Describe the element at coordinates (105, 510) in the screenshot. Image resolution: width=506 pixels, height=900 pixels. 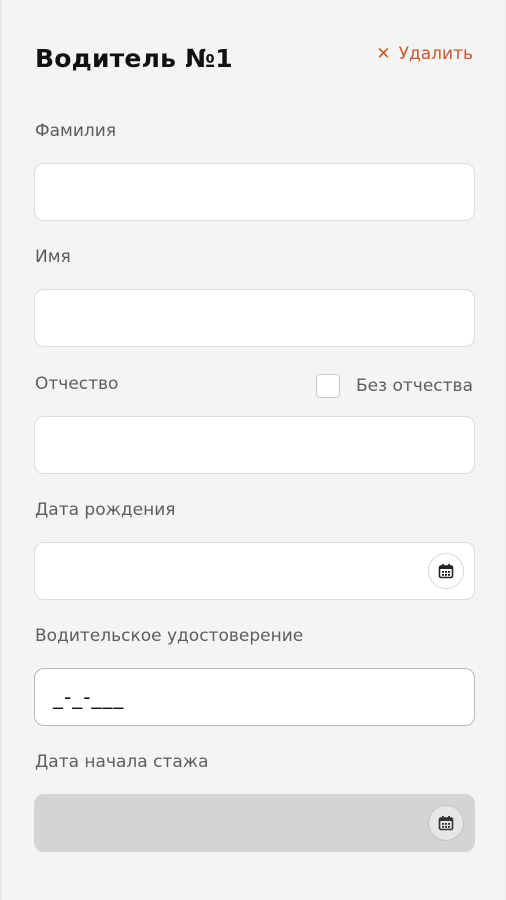
I see `birth-date-label: Дата рождения` at that location.